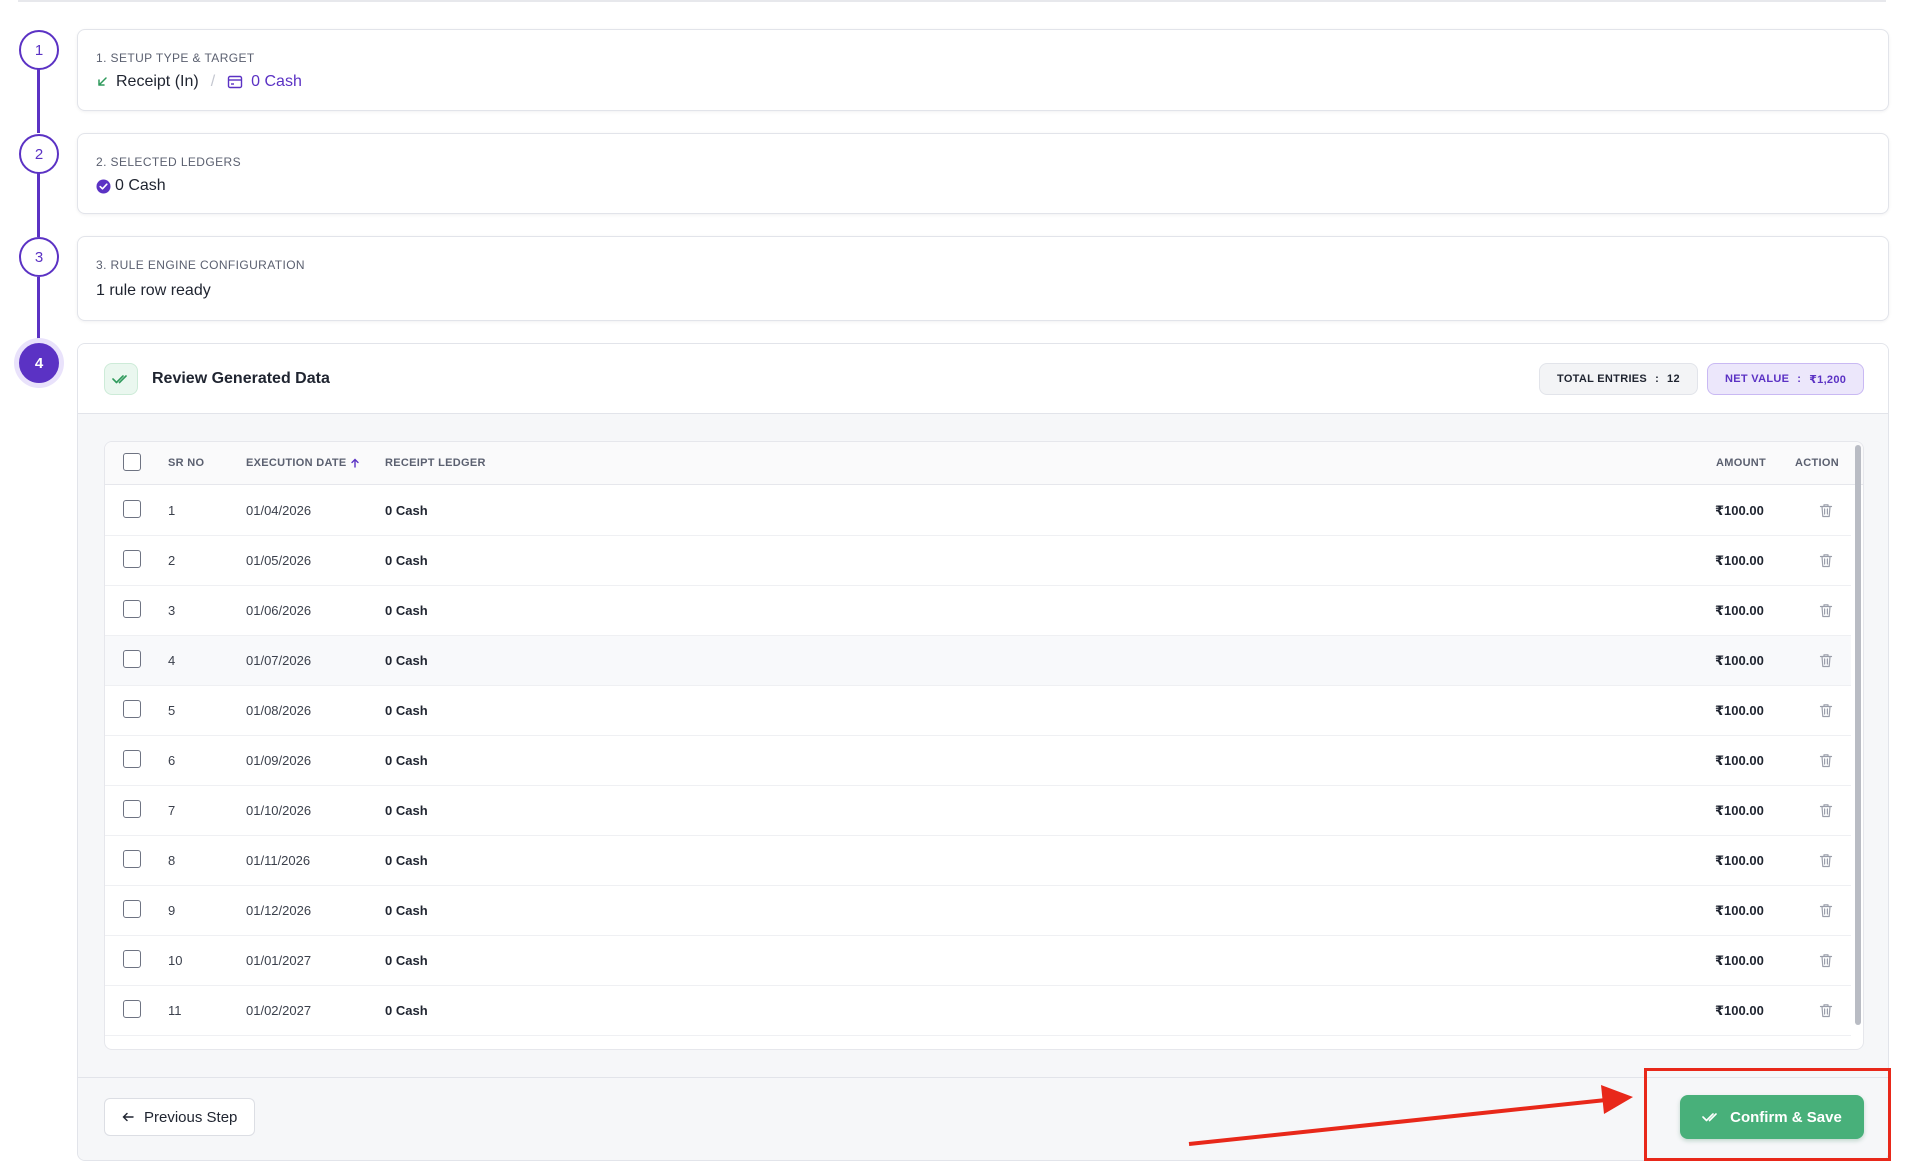 This screenshot has width=1920, height=1171. What do you see at coordinates (978, 761) in the screenshot?
I see `table-row: 6 01/09/2026 0 Cash ₹100.00` at bounding box center [978, 761].